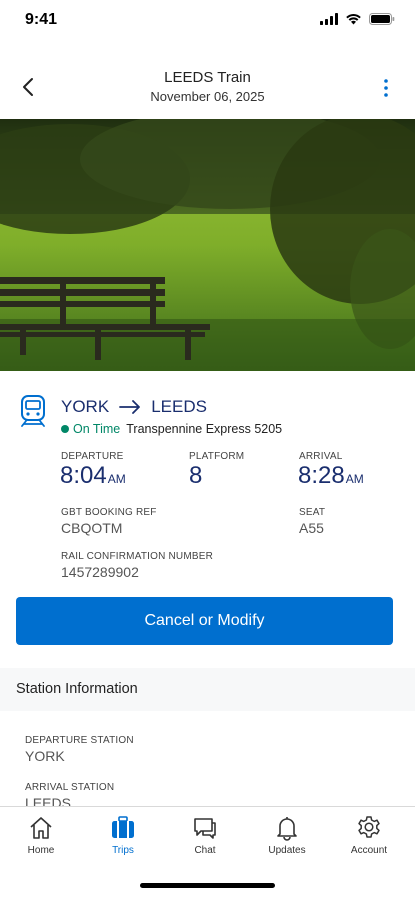  Describe the element at coordinates (123, 827) in the screenshot. I see `suitcase-icon` at that location.